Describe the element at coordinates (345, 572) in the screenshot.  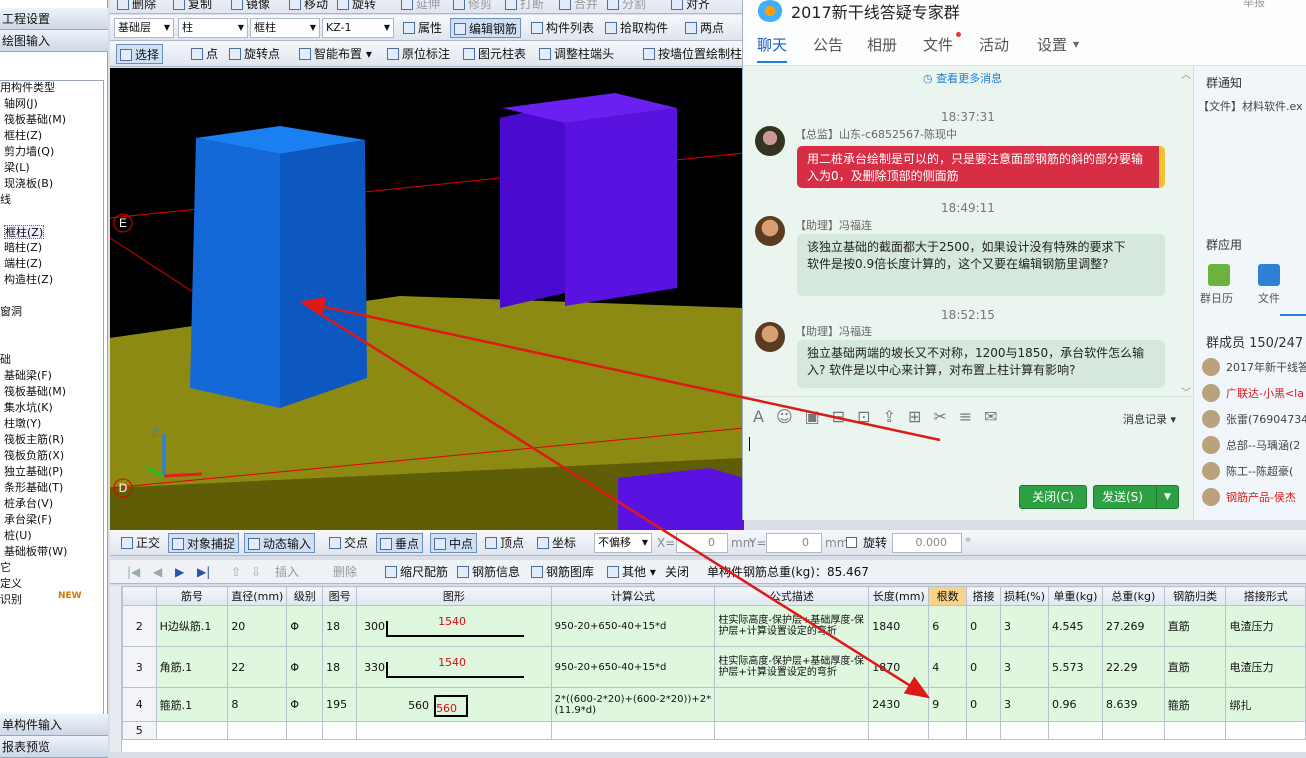
I see `delete-button: 删除` at that location.